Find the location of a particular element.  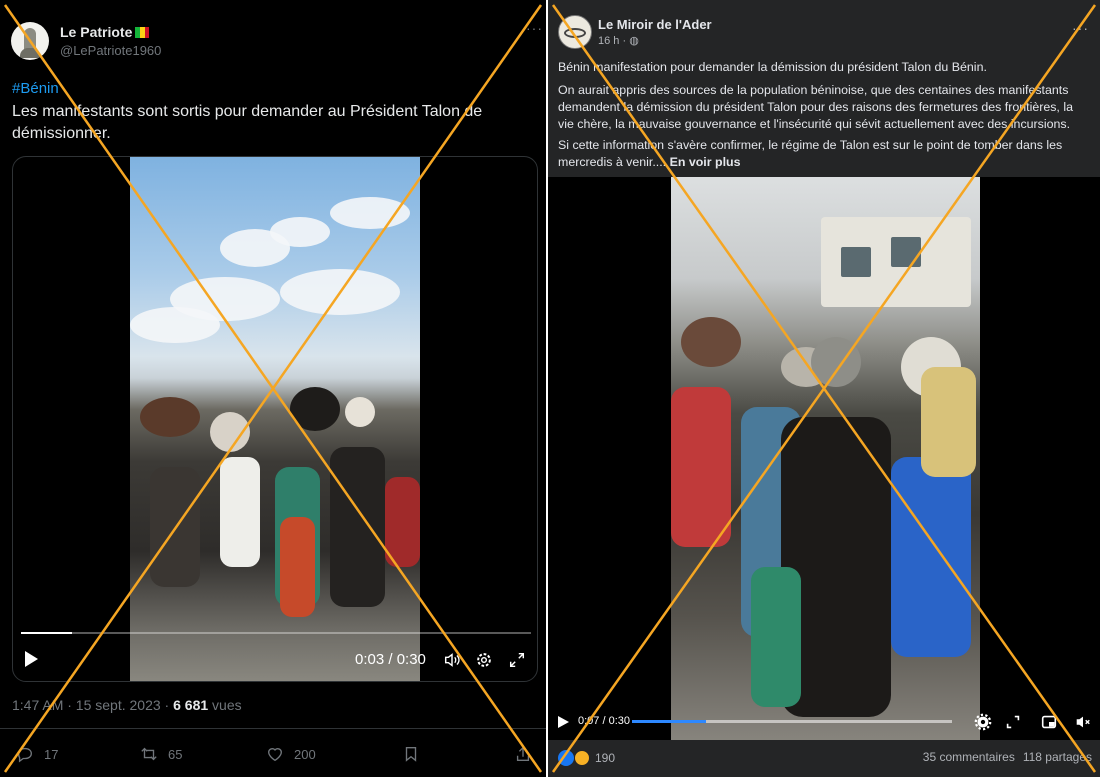

mute-icon is located at coordinates (1083, 722).